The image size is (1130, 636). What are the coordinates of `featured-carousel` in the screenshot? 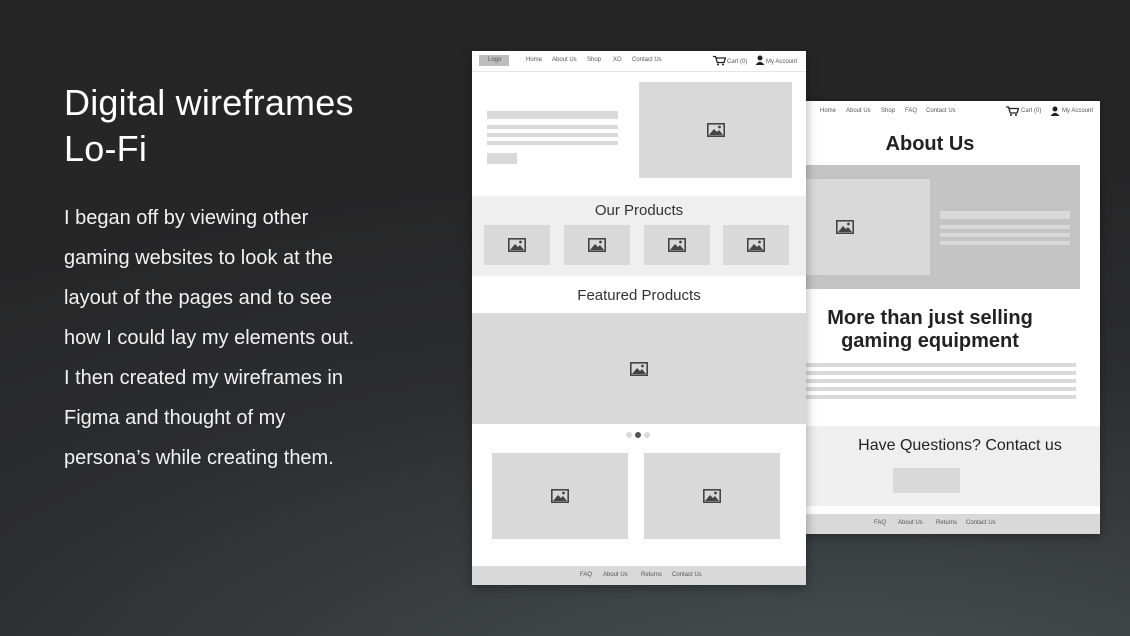 It's located at (639, 368).